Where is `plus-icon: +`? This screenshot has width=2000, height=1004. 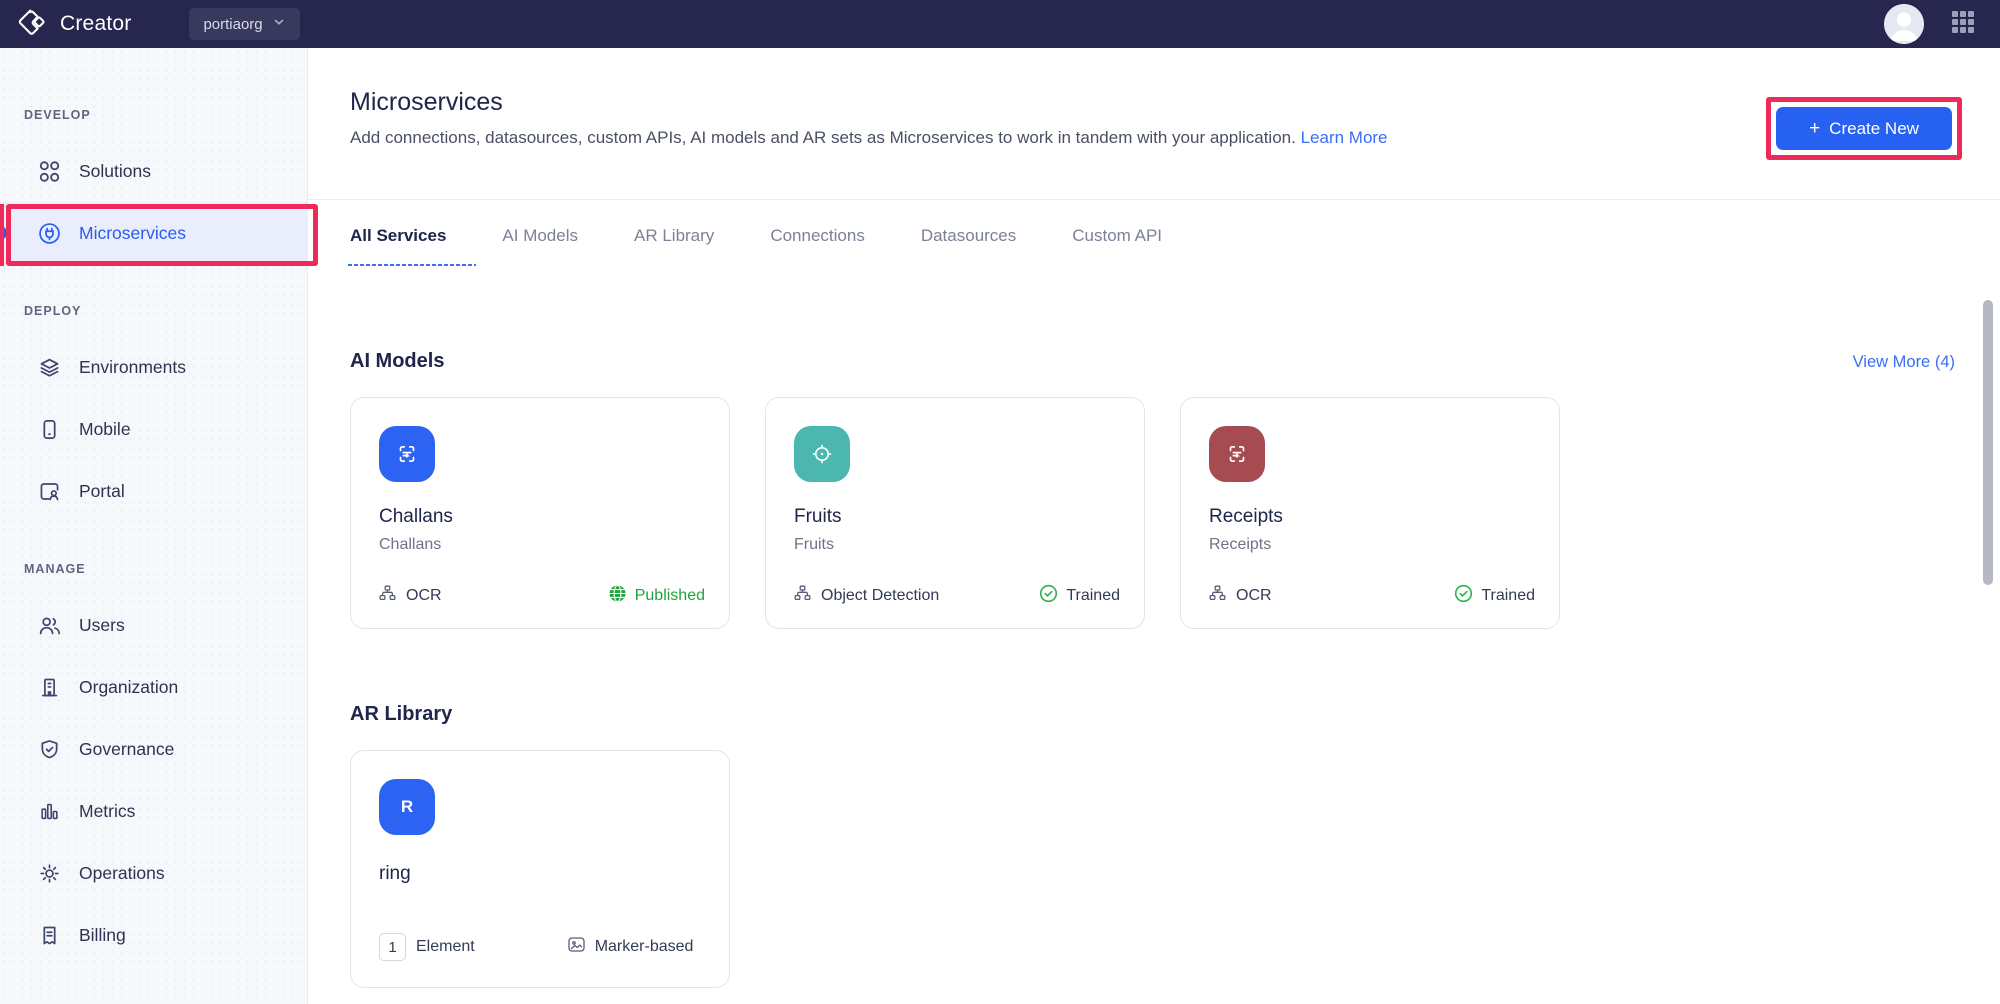 plus-icon: + is located at coordinates (1815, 128).